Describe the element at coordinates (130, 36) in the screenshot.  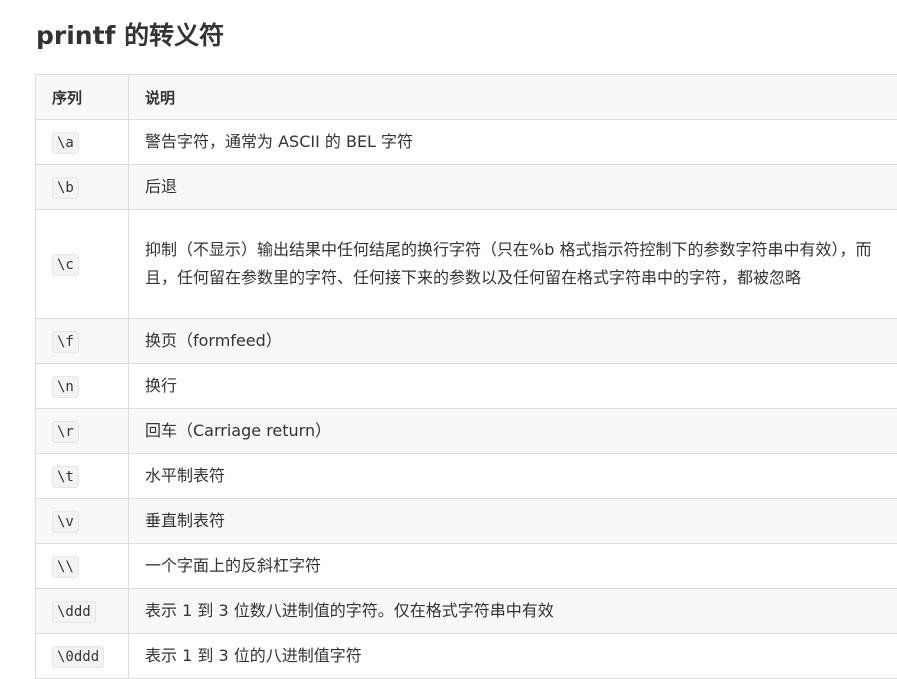
I see `page-title: printf 的转义符` at that location.